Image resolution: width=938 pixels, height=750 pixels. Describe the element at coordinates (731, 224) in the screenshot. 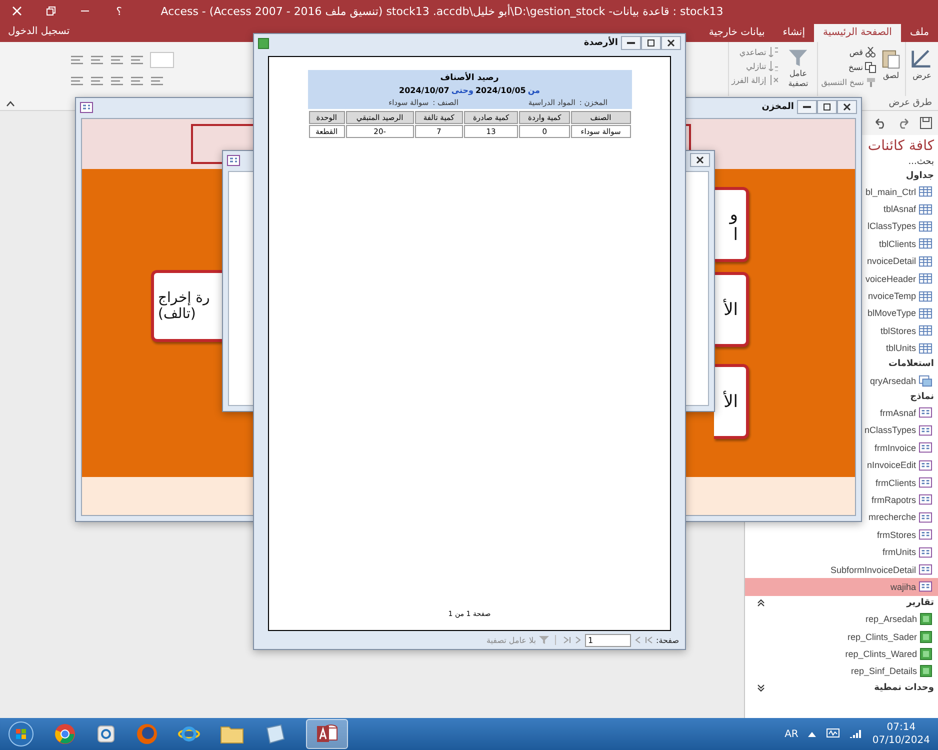

I see `menu-button: و ا` at that location.